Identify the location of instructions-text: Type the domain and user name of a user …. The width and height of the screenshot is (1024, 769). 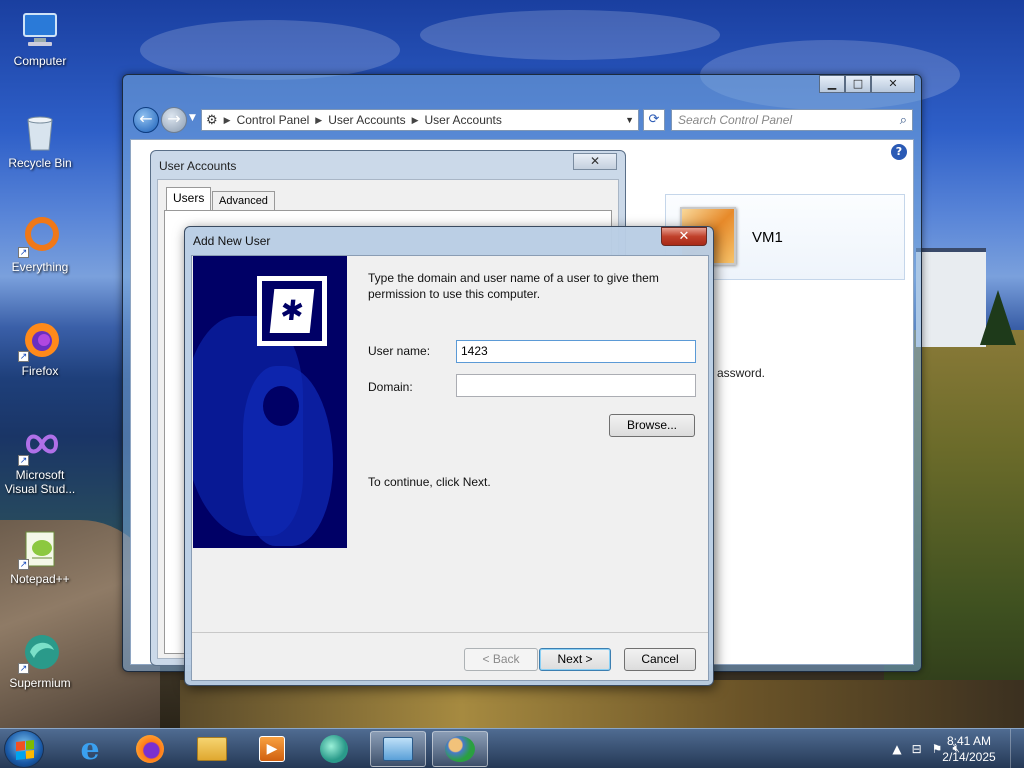
(513, 286).